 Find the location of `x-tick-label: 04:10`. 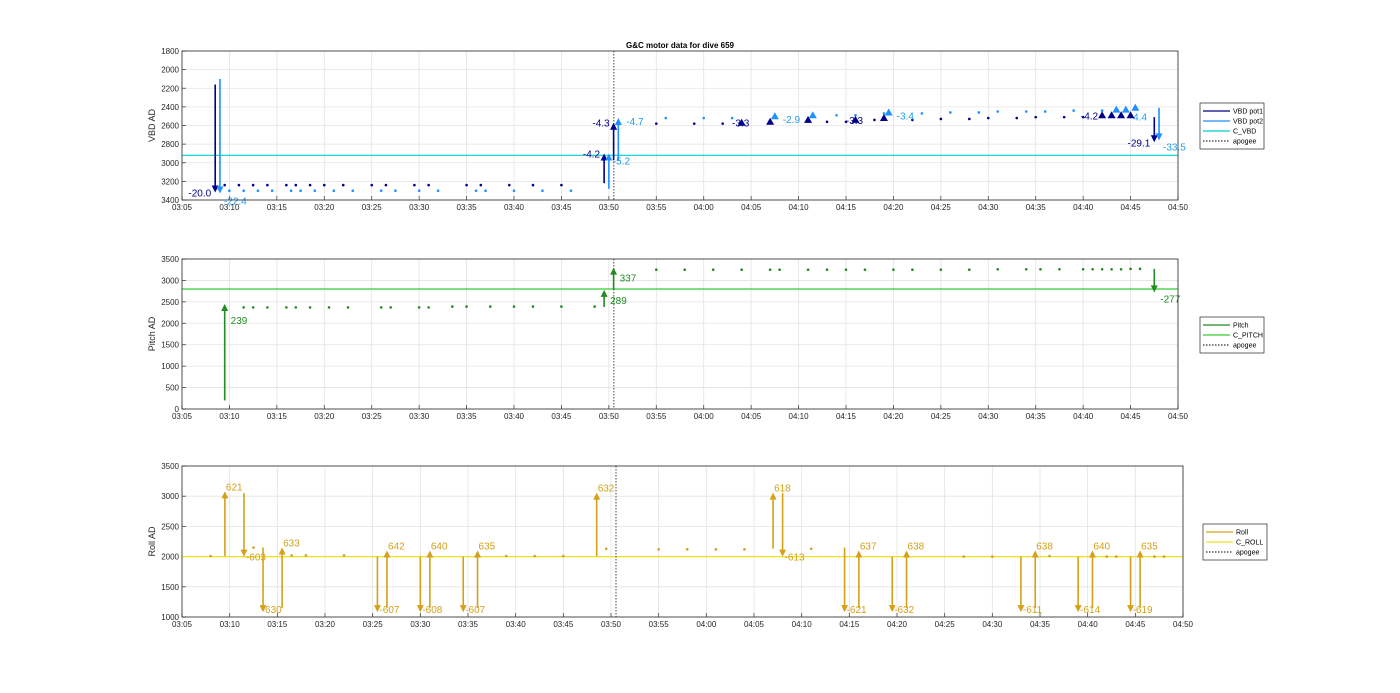

x-tick-label: 04:10 is located at coordinates (799, 416).